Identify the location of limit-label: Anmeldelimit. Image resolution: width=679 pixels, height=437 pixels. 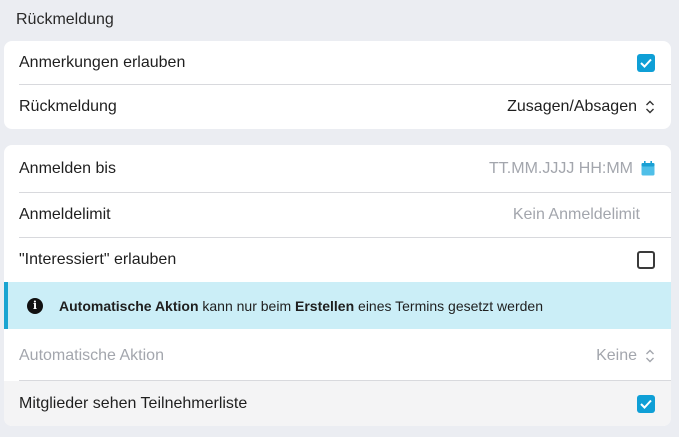
(65, 214).